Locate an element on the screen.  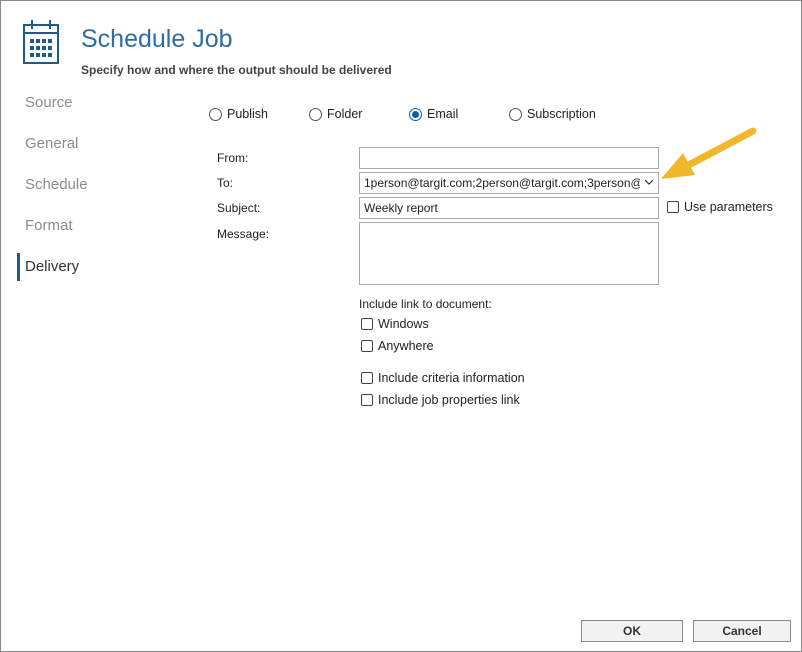
windows-label: Windows is located at coordinates (403, 324).